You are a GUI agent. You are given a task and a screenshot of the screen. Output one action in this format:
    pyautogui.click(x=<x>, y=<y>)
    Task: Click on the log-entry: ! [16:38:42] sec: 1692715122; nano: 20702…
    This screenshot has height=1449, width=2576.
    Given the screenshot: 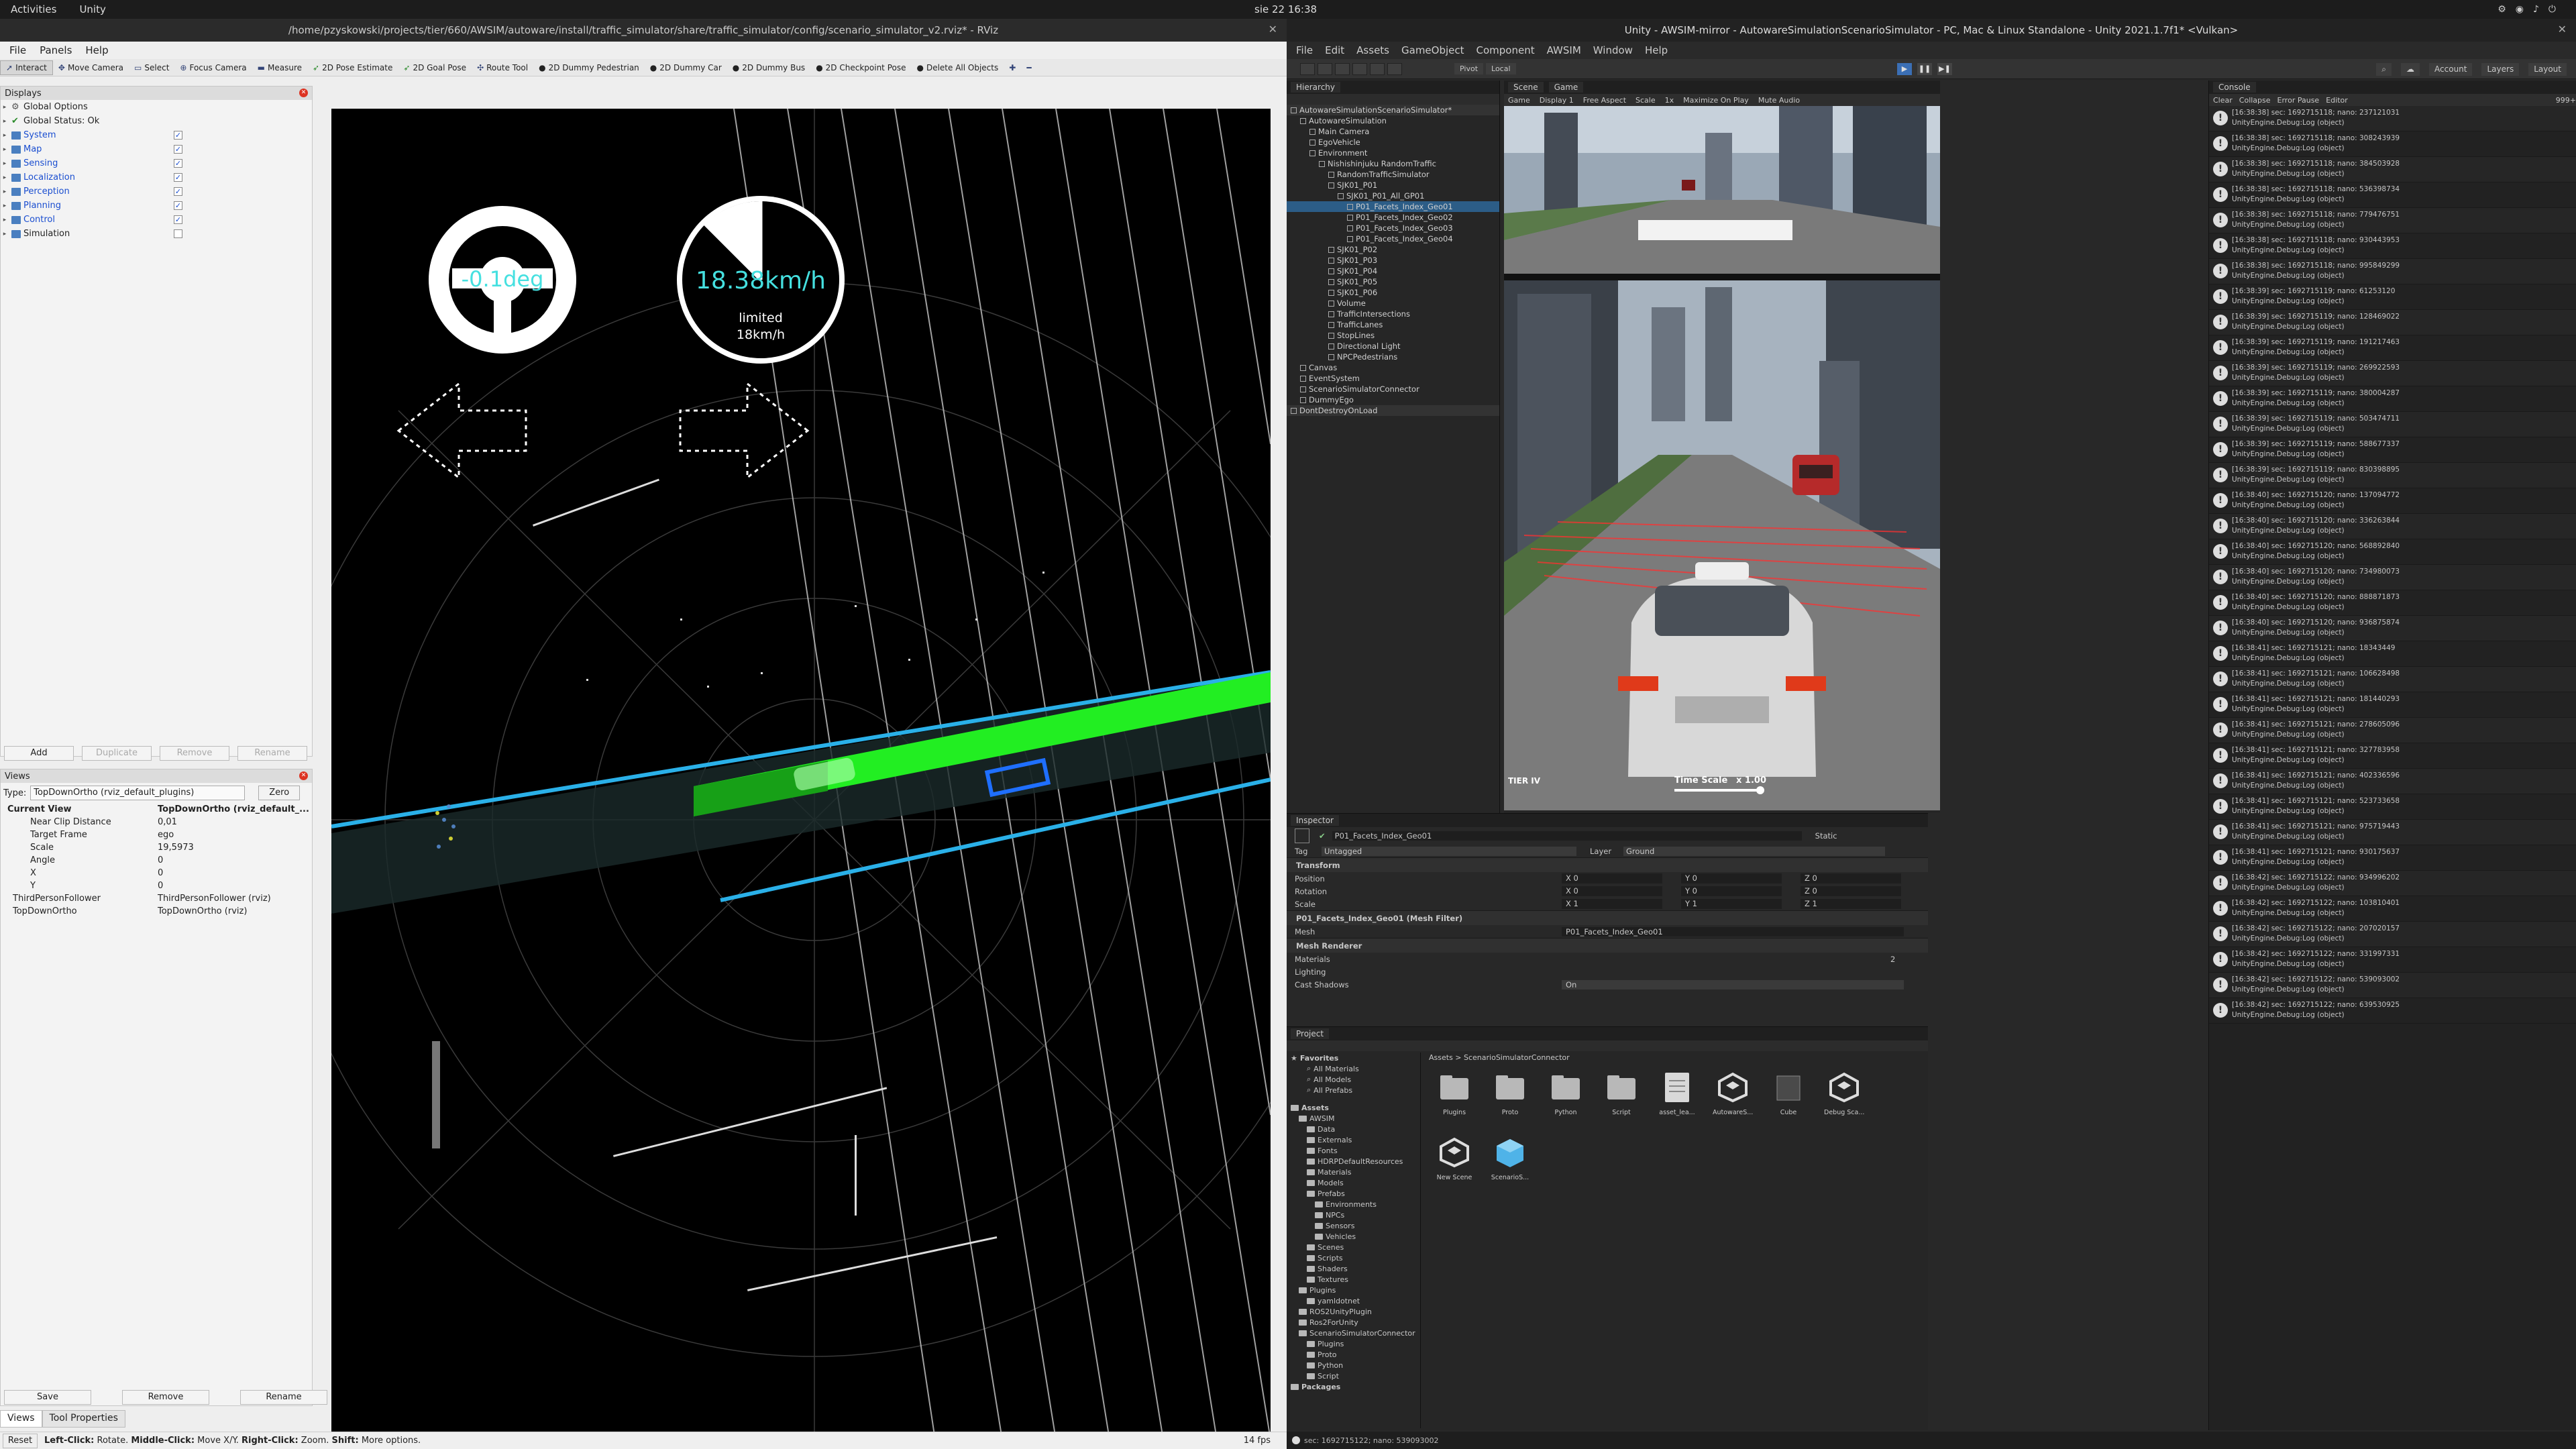 What is the action you would take?
    pyautogui.click(x=2392, y=934)
    